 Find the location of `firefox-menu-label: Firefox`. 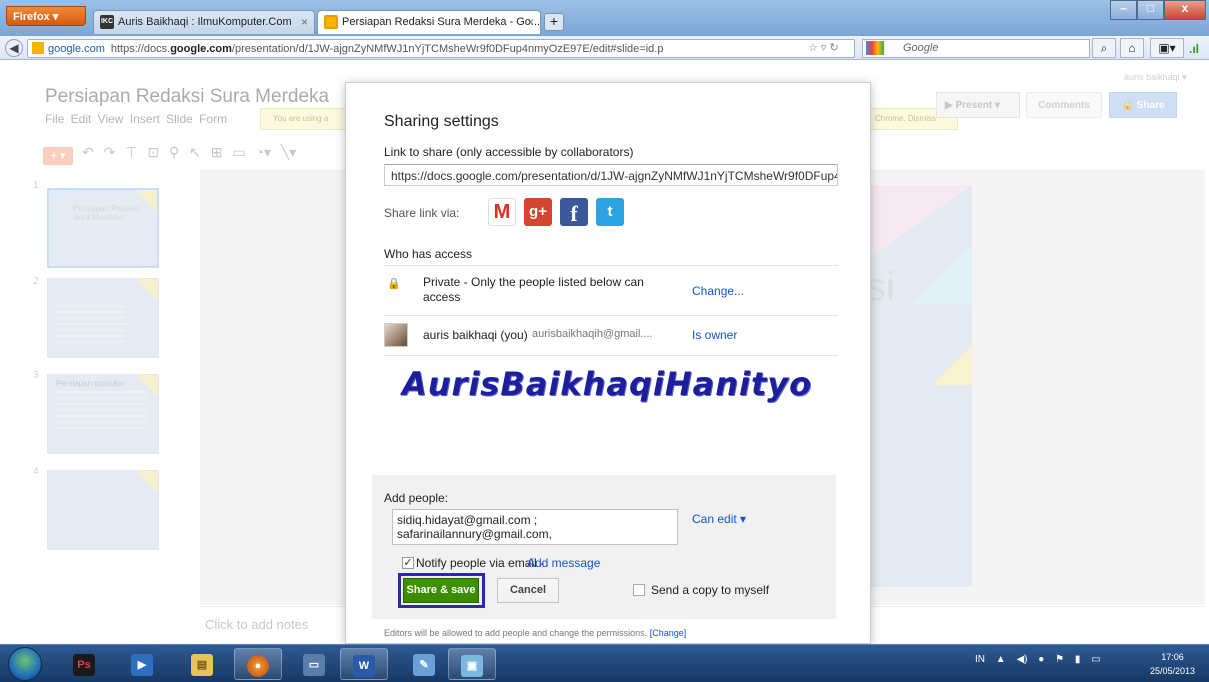

firefox-menu-label: Firefox is located at coordinates (31, 17).